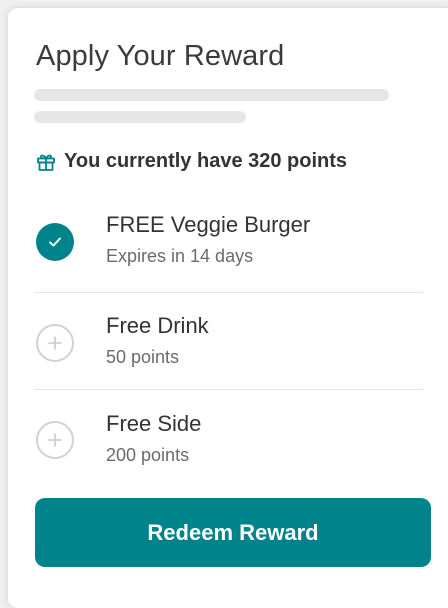 This screenshot has width=448, height=608. Describe the element at coordinates (154, 423) in the screenshot. I see `reward-name: Free Side` at that location.